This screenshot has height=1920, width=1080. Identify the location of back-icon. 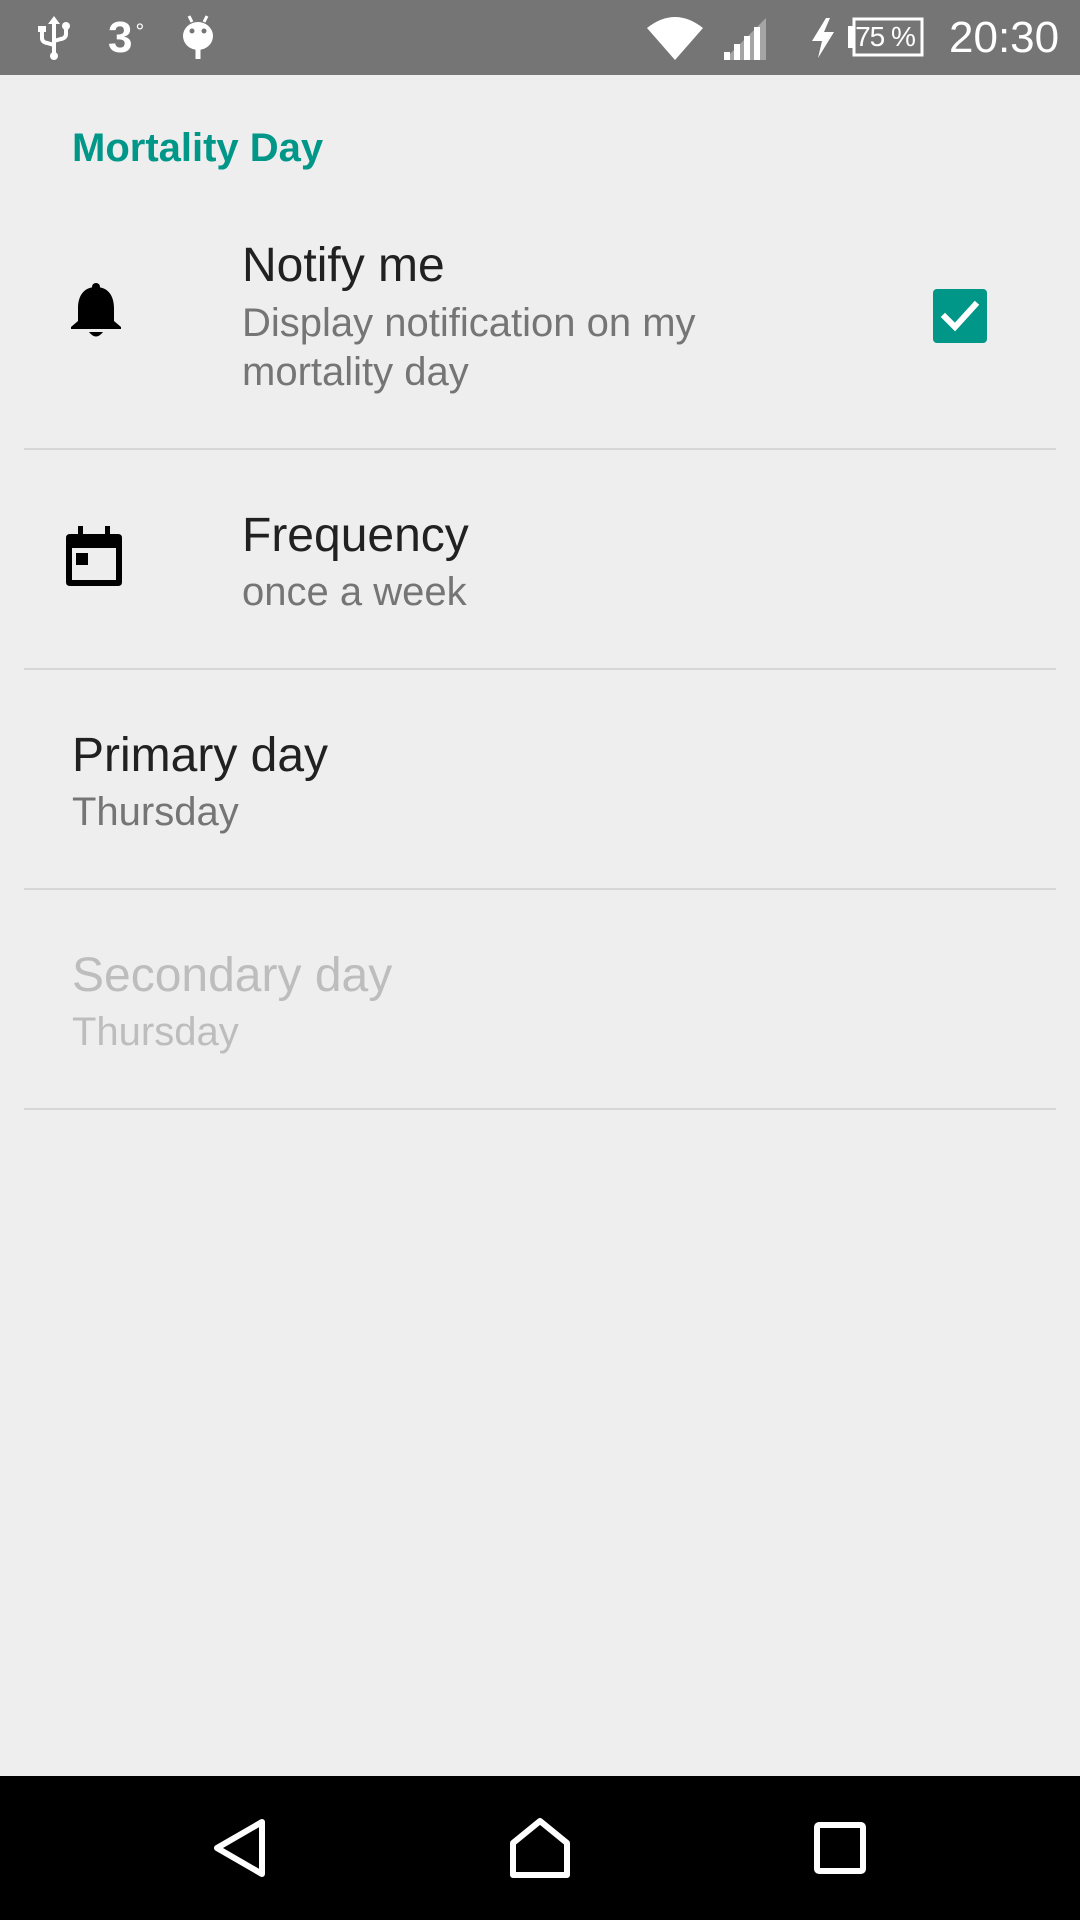
(239, 1848).